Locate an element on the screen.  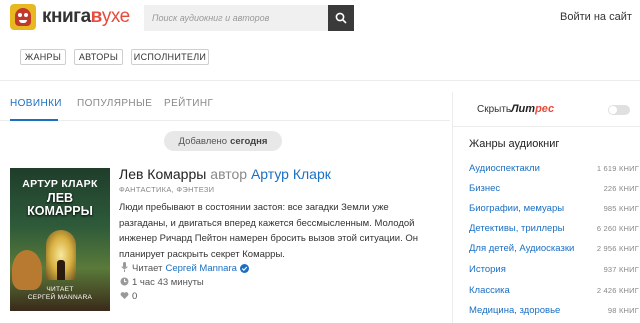
clock-icon is located at coordinates (124, 282).